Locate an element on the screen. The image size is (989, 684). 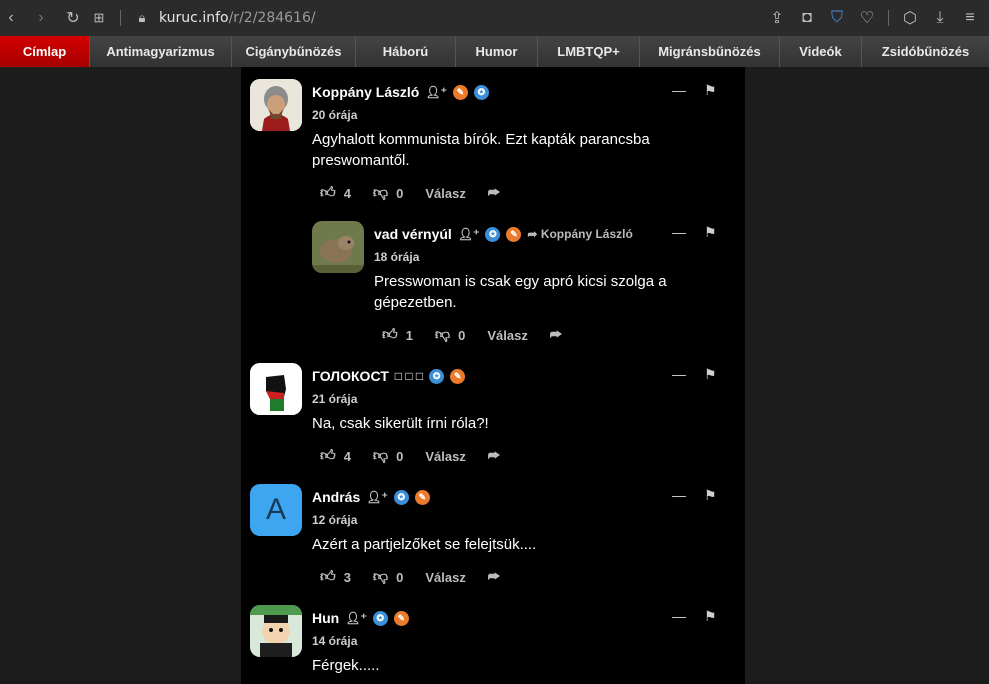
nav-item-antimagyarizmus: Antimagyarizmus is located at coordinates (161, 51).